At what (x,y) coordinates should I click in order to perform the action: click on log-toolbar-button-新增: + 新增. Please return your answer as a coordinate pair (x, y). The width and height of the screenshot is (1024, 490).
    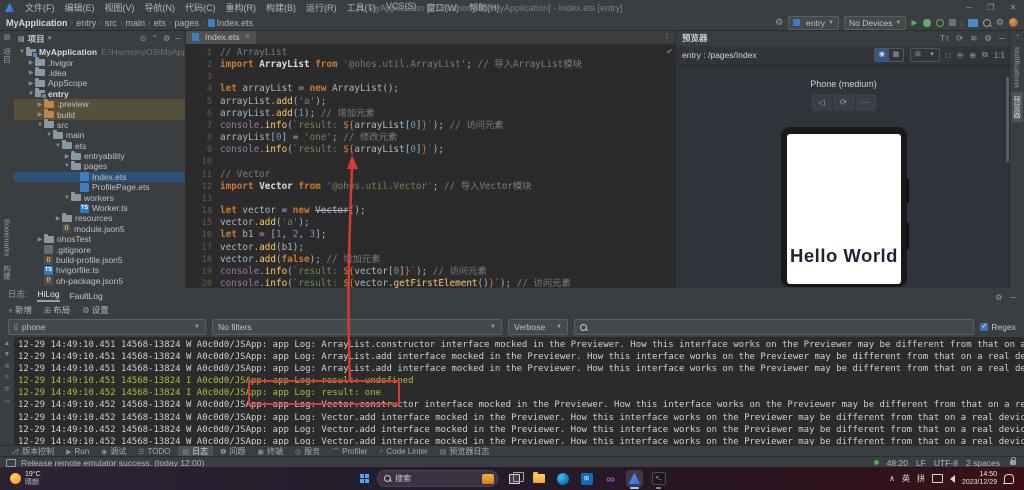
    Looking at the image, I should click on (20, 310).